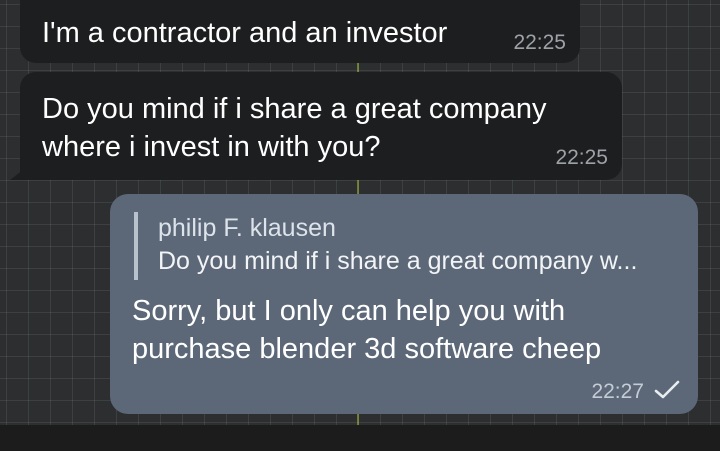 This screenshot has height=451, width=720. I want to click on message-text-line: Sorry, but I only can help you with, so click(349, 311).